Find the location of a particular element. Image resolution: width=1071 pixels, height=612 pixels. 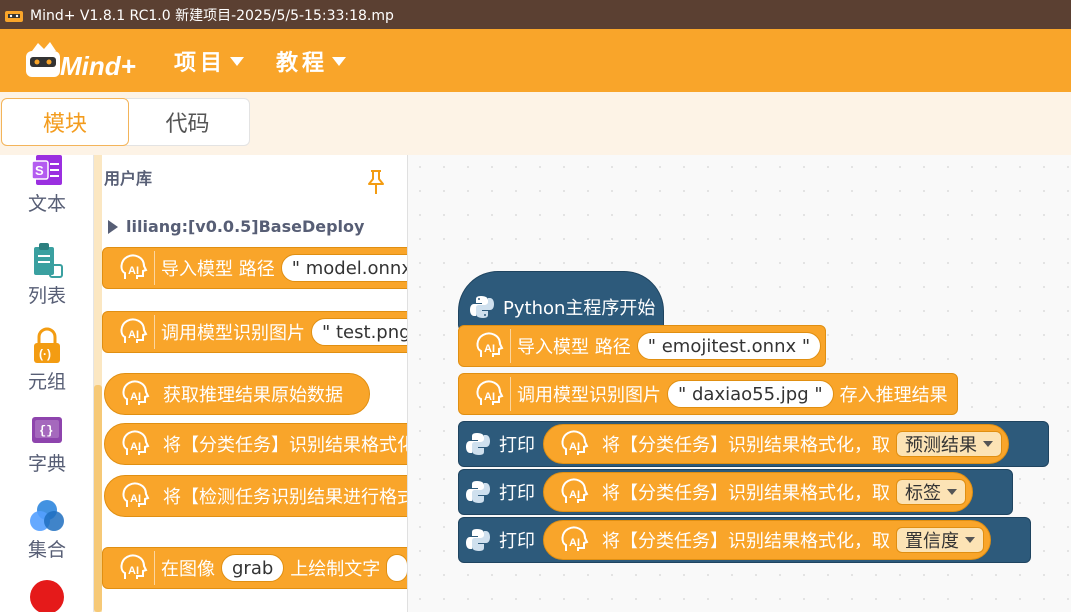

category-text-label: 文本 is located at coordinates (46, 204).